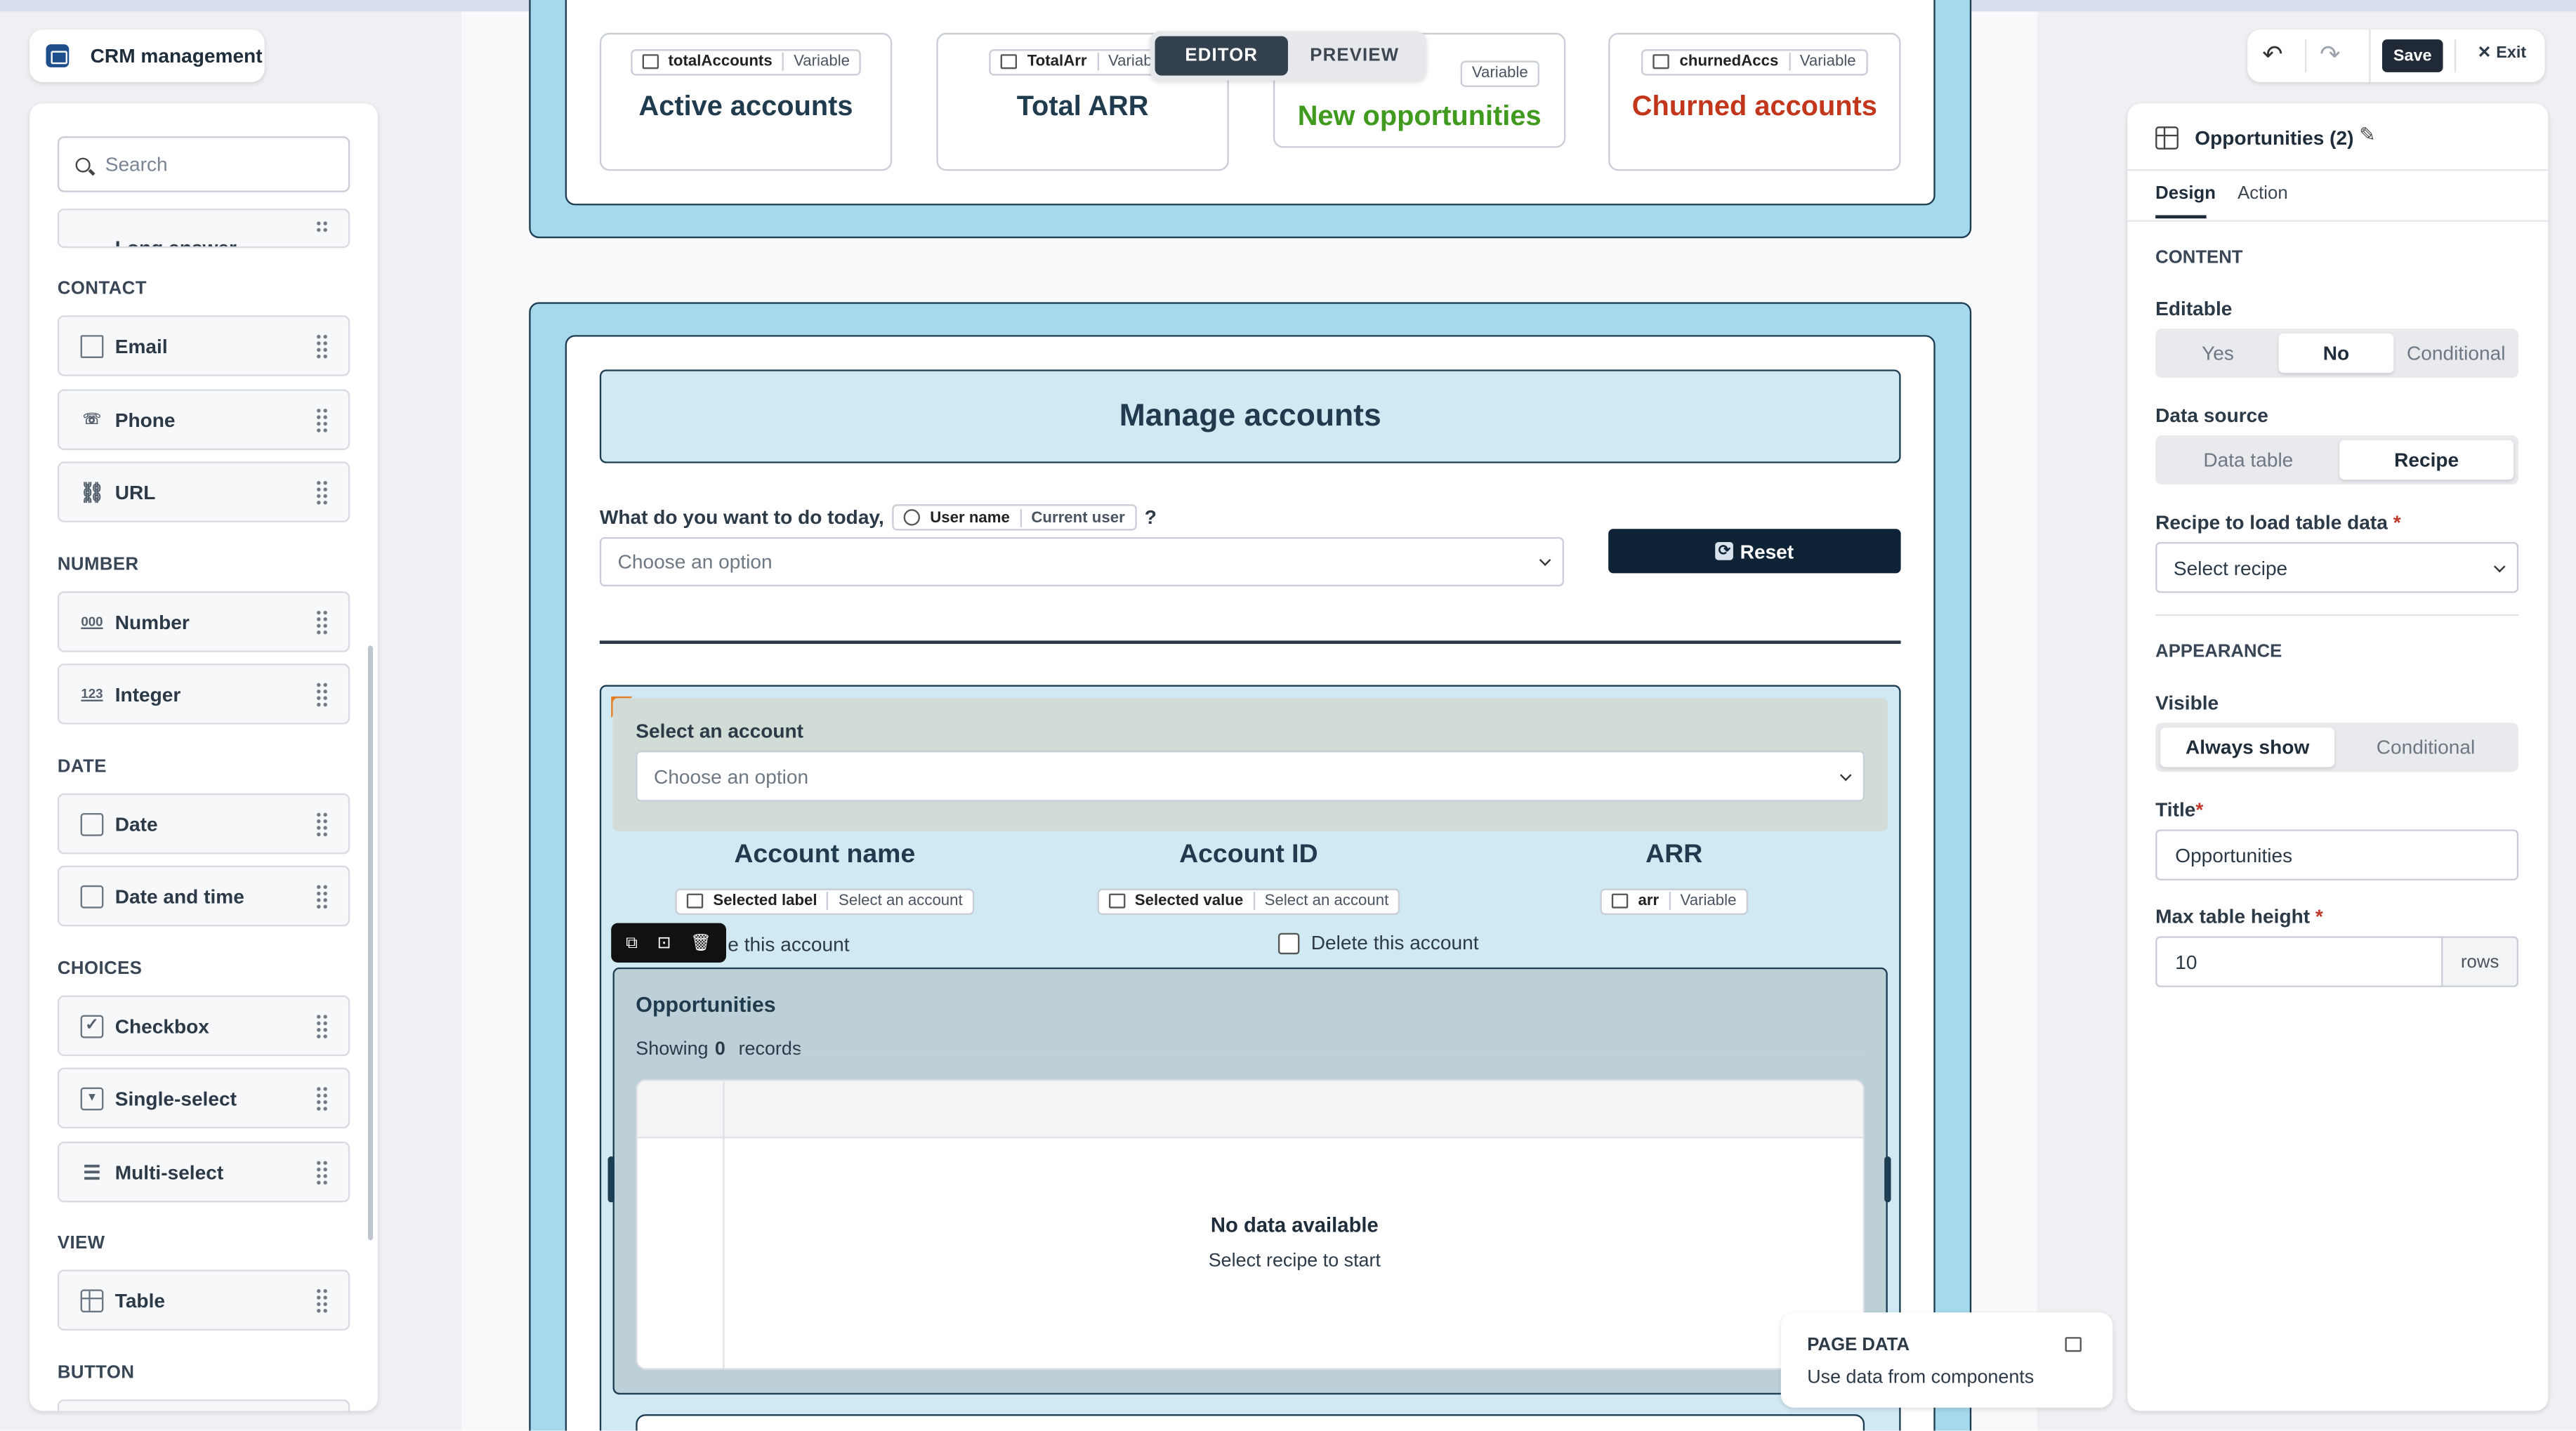  Describe the element at coordinates (2502, 53) in the screenshot. I see `exit-button: ✕ Exit` at that location.